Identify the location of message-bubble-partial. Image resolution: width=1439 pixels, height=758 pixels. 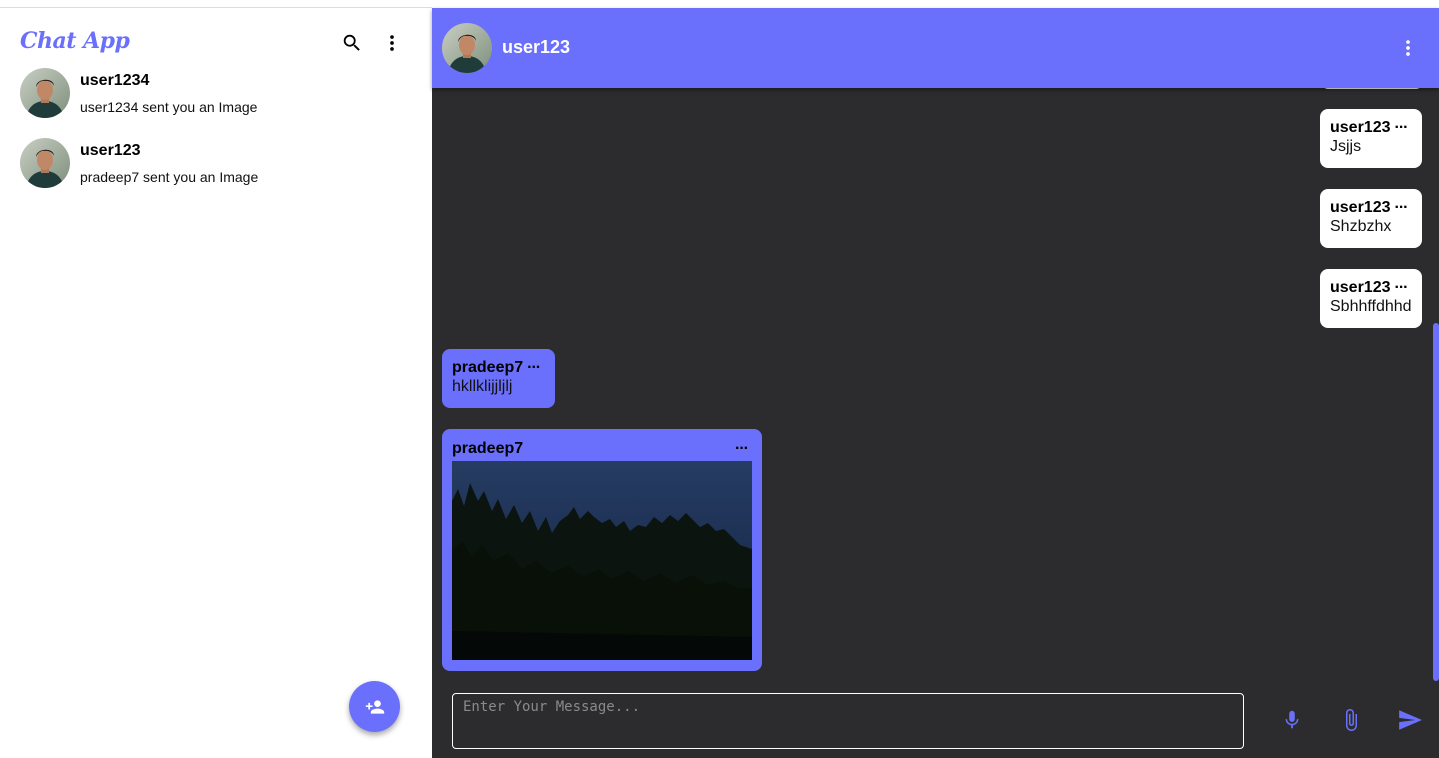
(1372, 88).